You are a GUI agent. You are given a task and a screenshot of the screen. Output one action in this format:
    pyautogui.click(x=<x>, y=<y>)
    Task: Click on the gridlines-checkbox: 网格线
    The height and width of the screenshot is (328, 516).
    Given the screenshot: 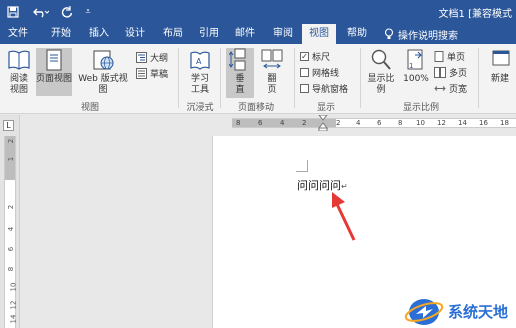 What is the action you would take?
    pyautogui.click(x=319, y=72)
    